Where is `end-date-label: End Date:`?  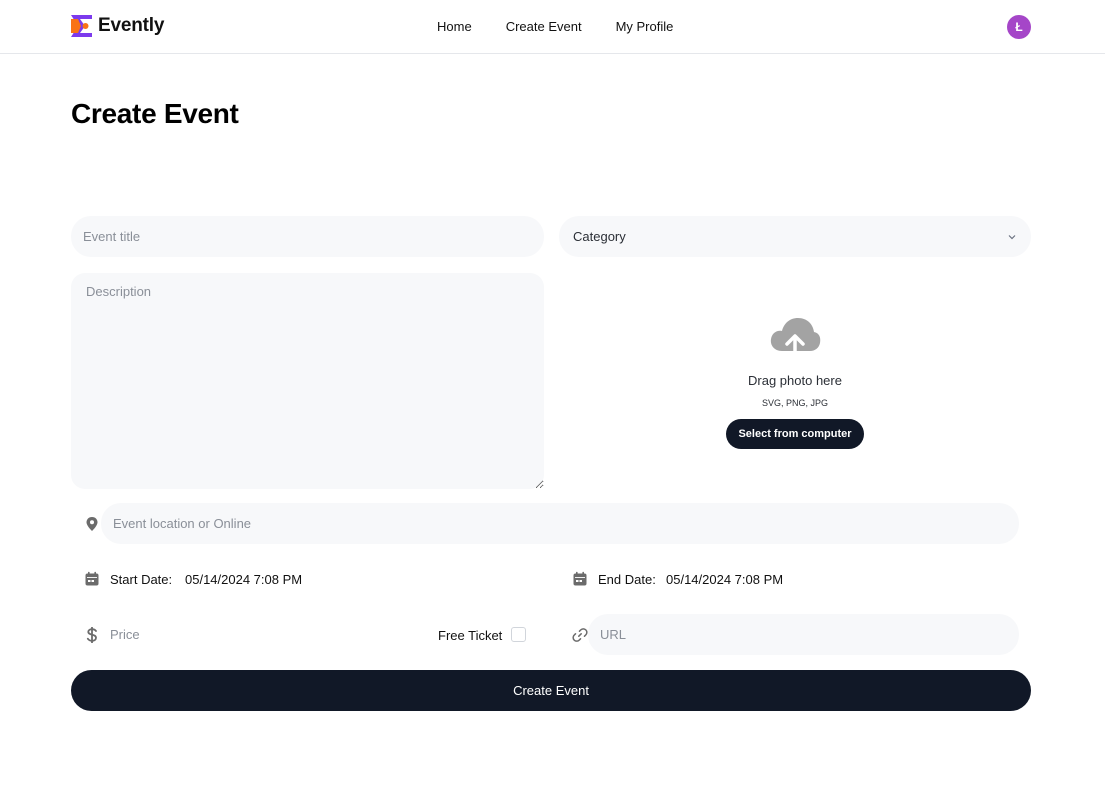 end-date-label: End Date: is located at coordinates (627, 579).